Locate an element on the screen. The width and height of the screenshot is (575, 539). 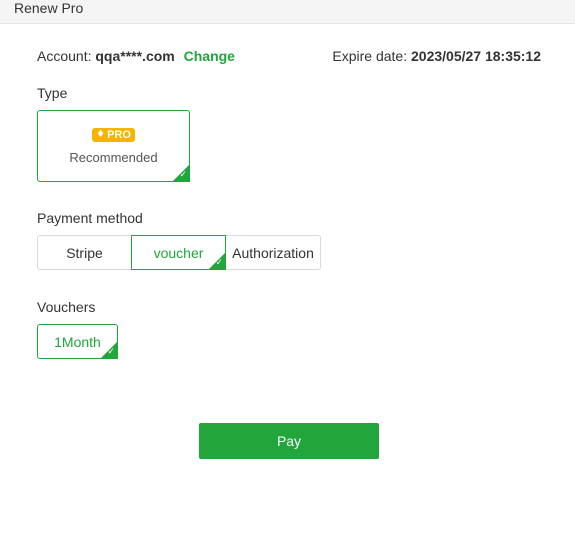
payment-option-authorization: Authorization is located at coordinates (273, 252).